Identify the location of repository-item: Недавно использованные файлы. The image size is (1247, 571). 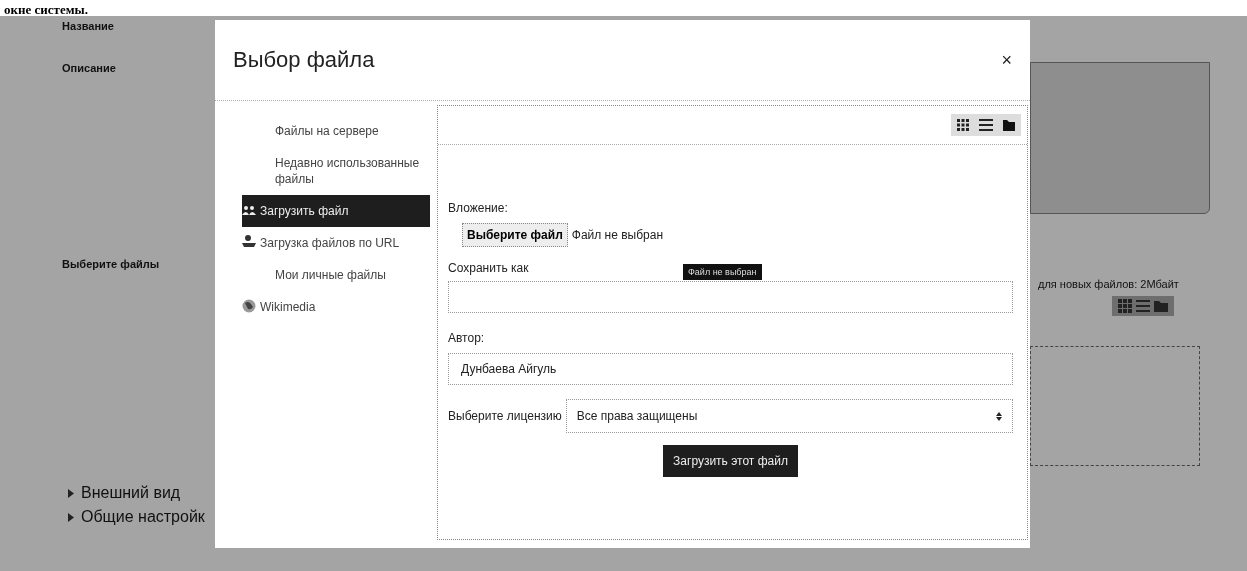
(336, 171).